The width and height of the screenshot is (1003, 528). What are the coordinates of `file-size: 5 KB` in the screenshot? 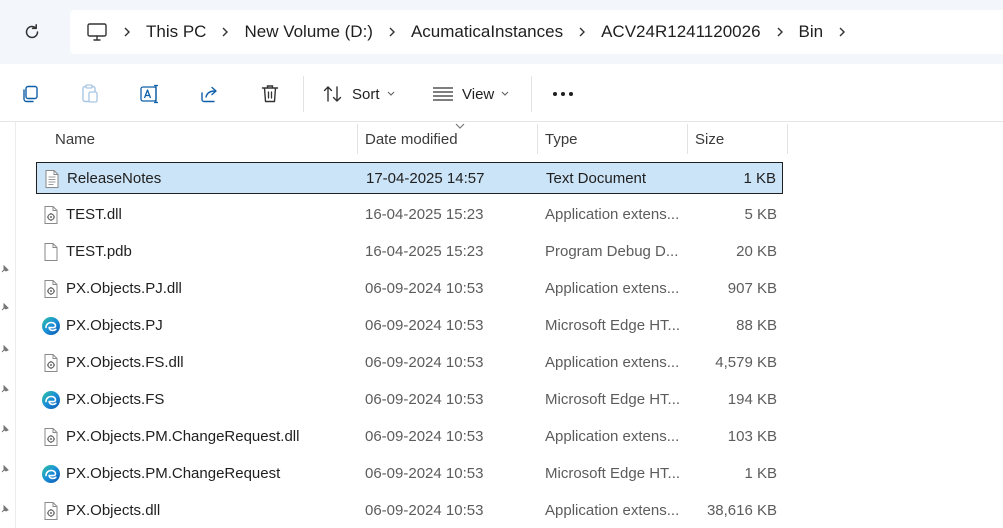 It's located at (760, 214).